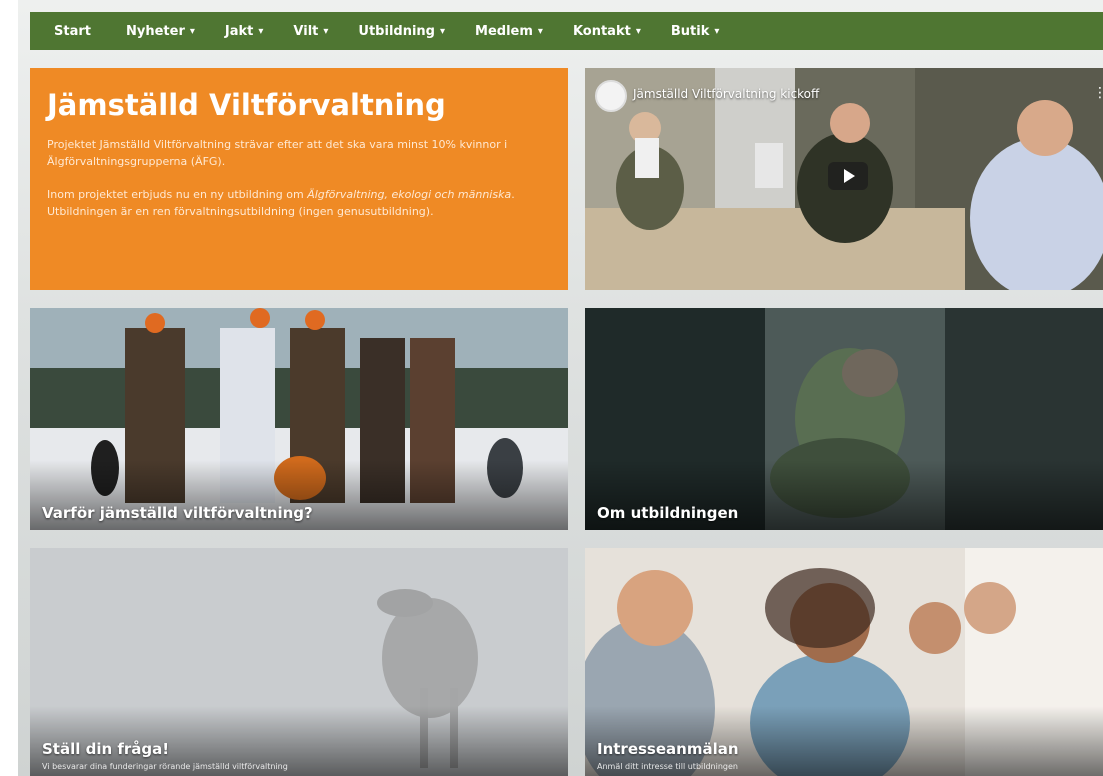  I want to click on nav-item-jakt: Jakt ▾, so click(244, 31).